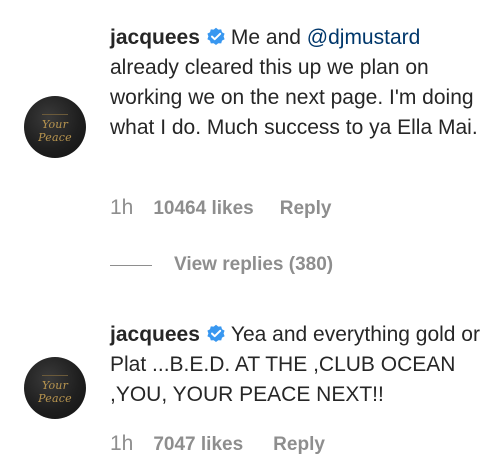  I want to click on comment-meta: 1h 10464 likes Reply, so click(220, 209).